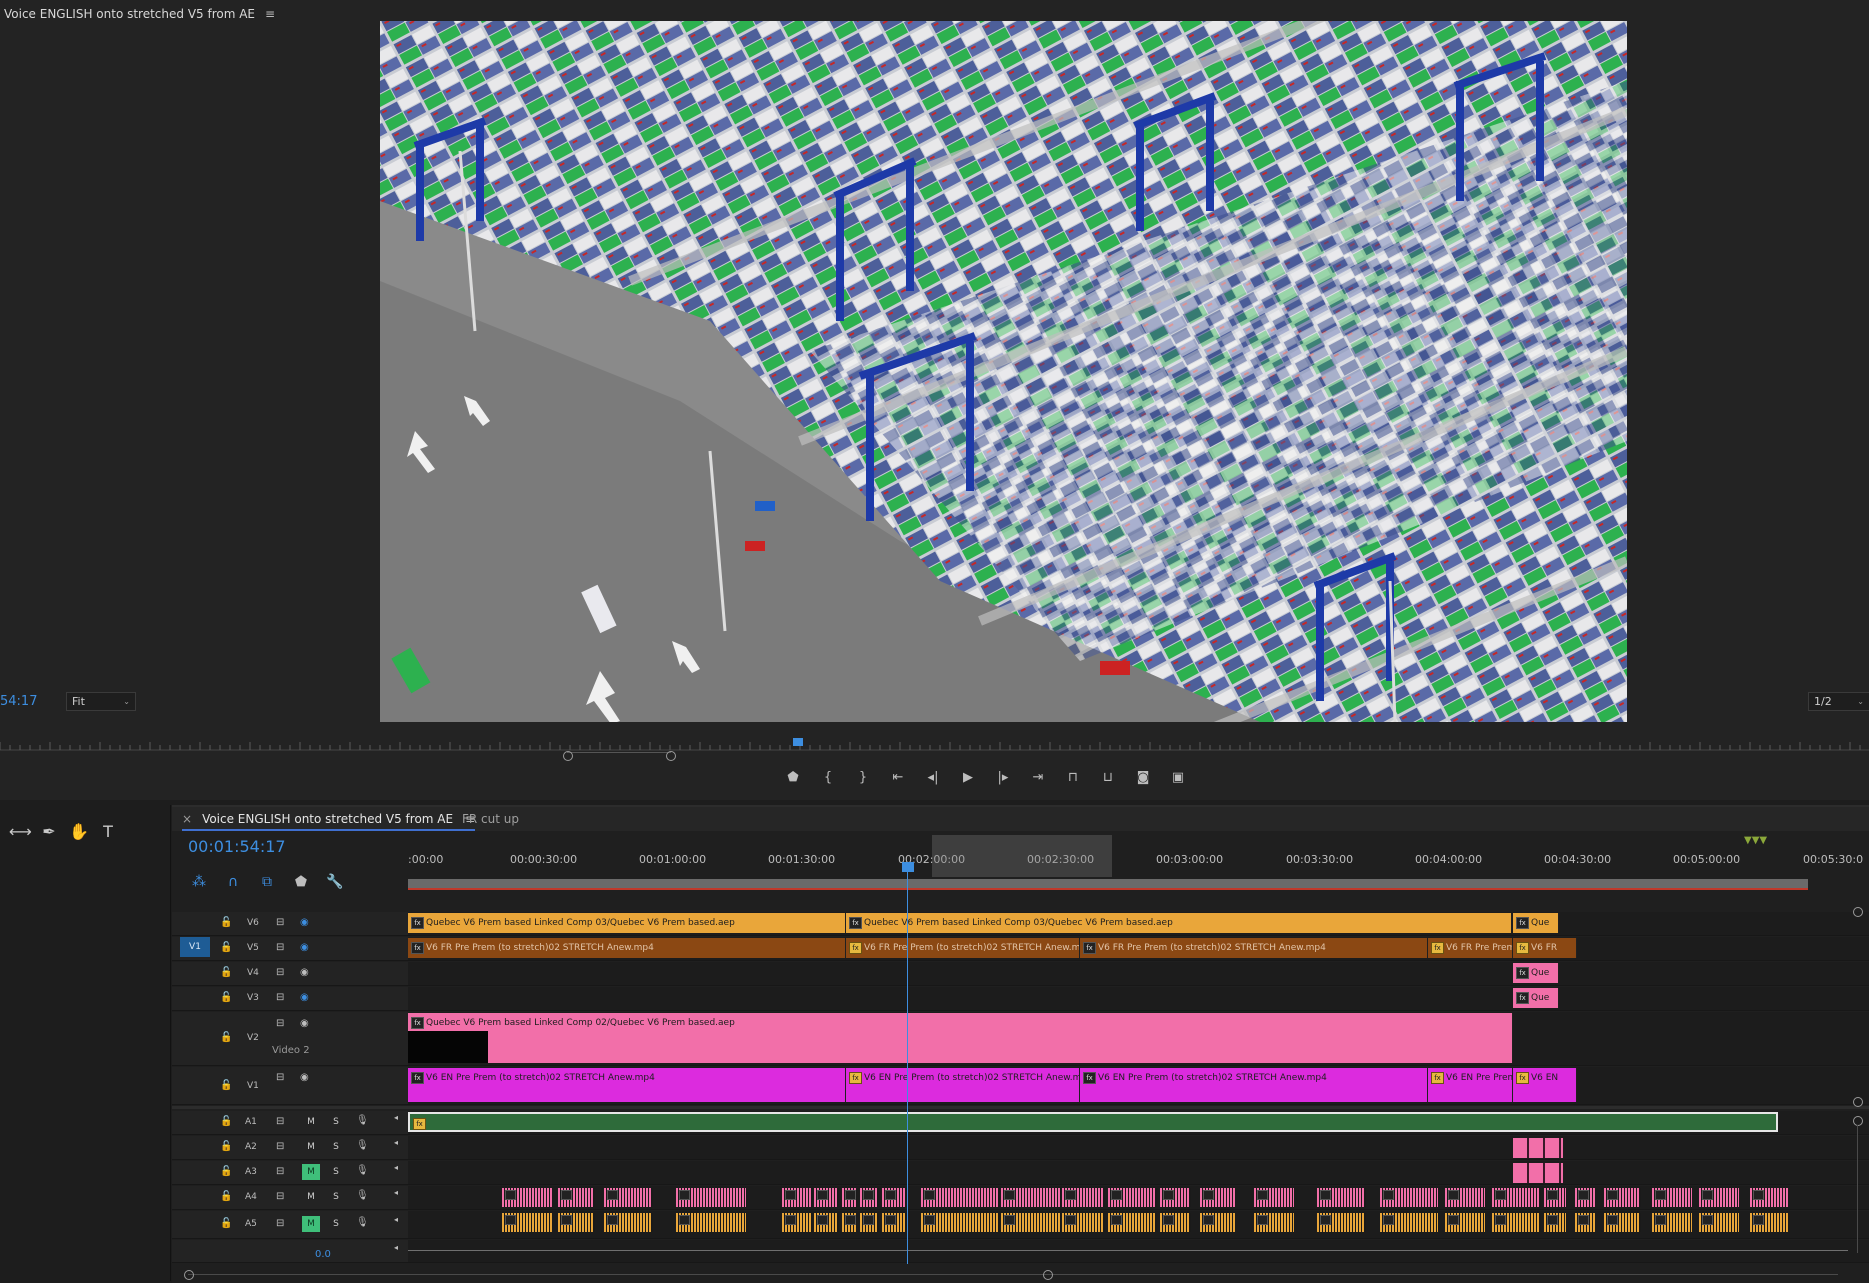 The width and height of the screenshot is (1869, 1283). Describe the element at coordinates (1048, 1275) in the screenshot. I see `hscroll-handle-right` at that location.